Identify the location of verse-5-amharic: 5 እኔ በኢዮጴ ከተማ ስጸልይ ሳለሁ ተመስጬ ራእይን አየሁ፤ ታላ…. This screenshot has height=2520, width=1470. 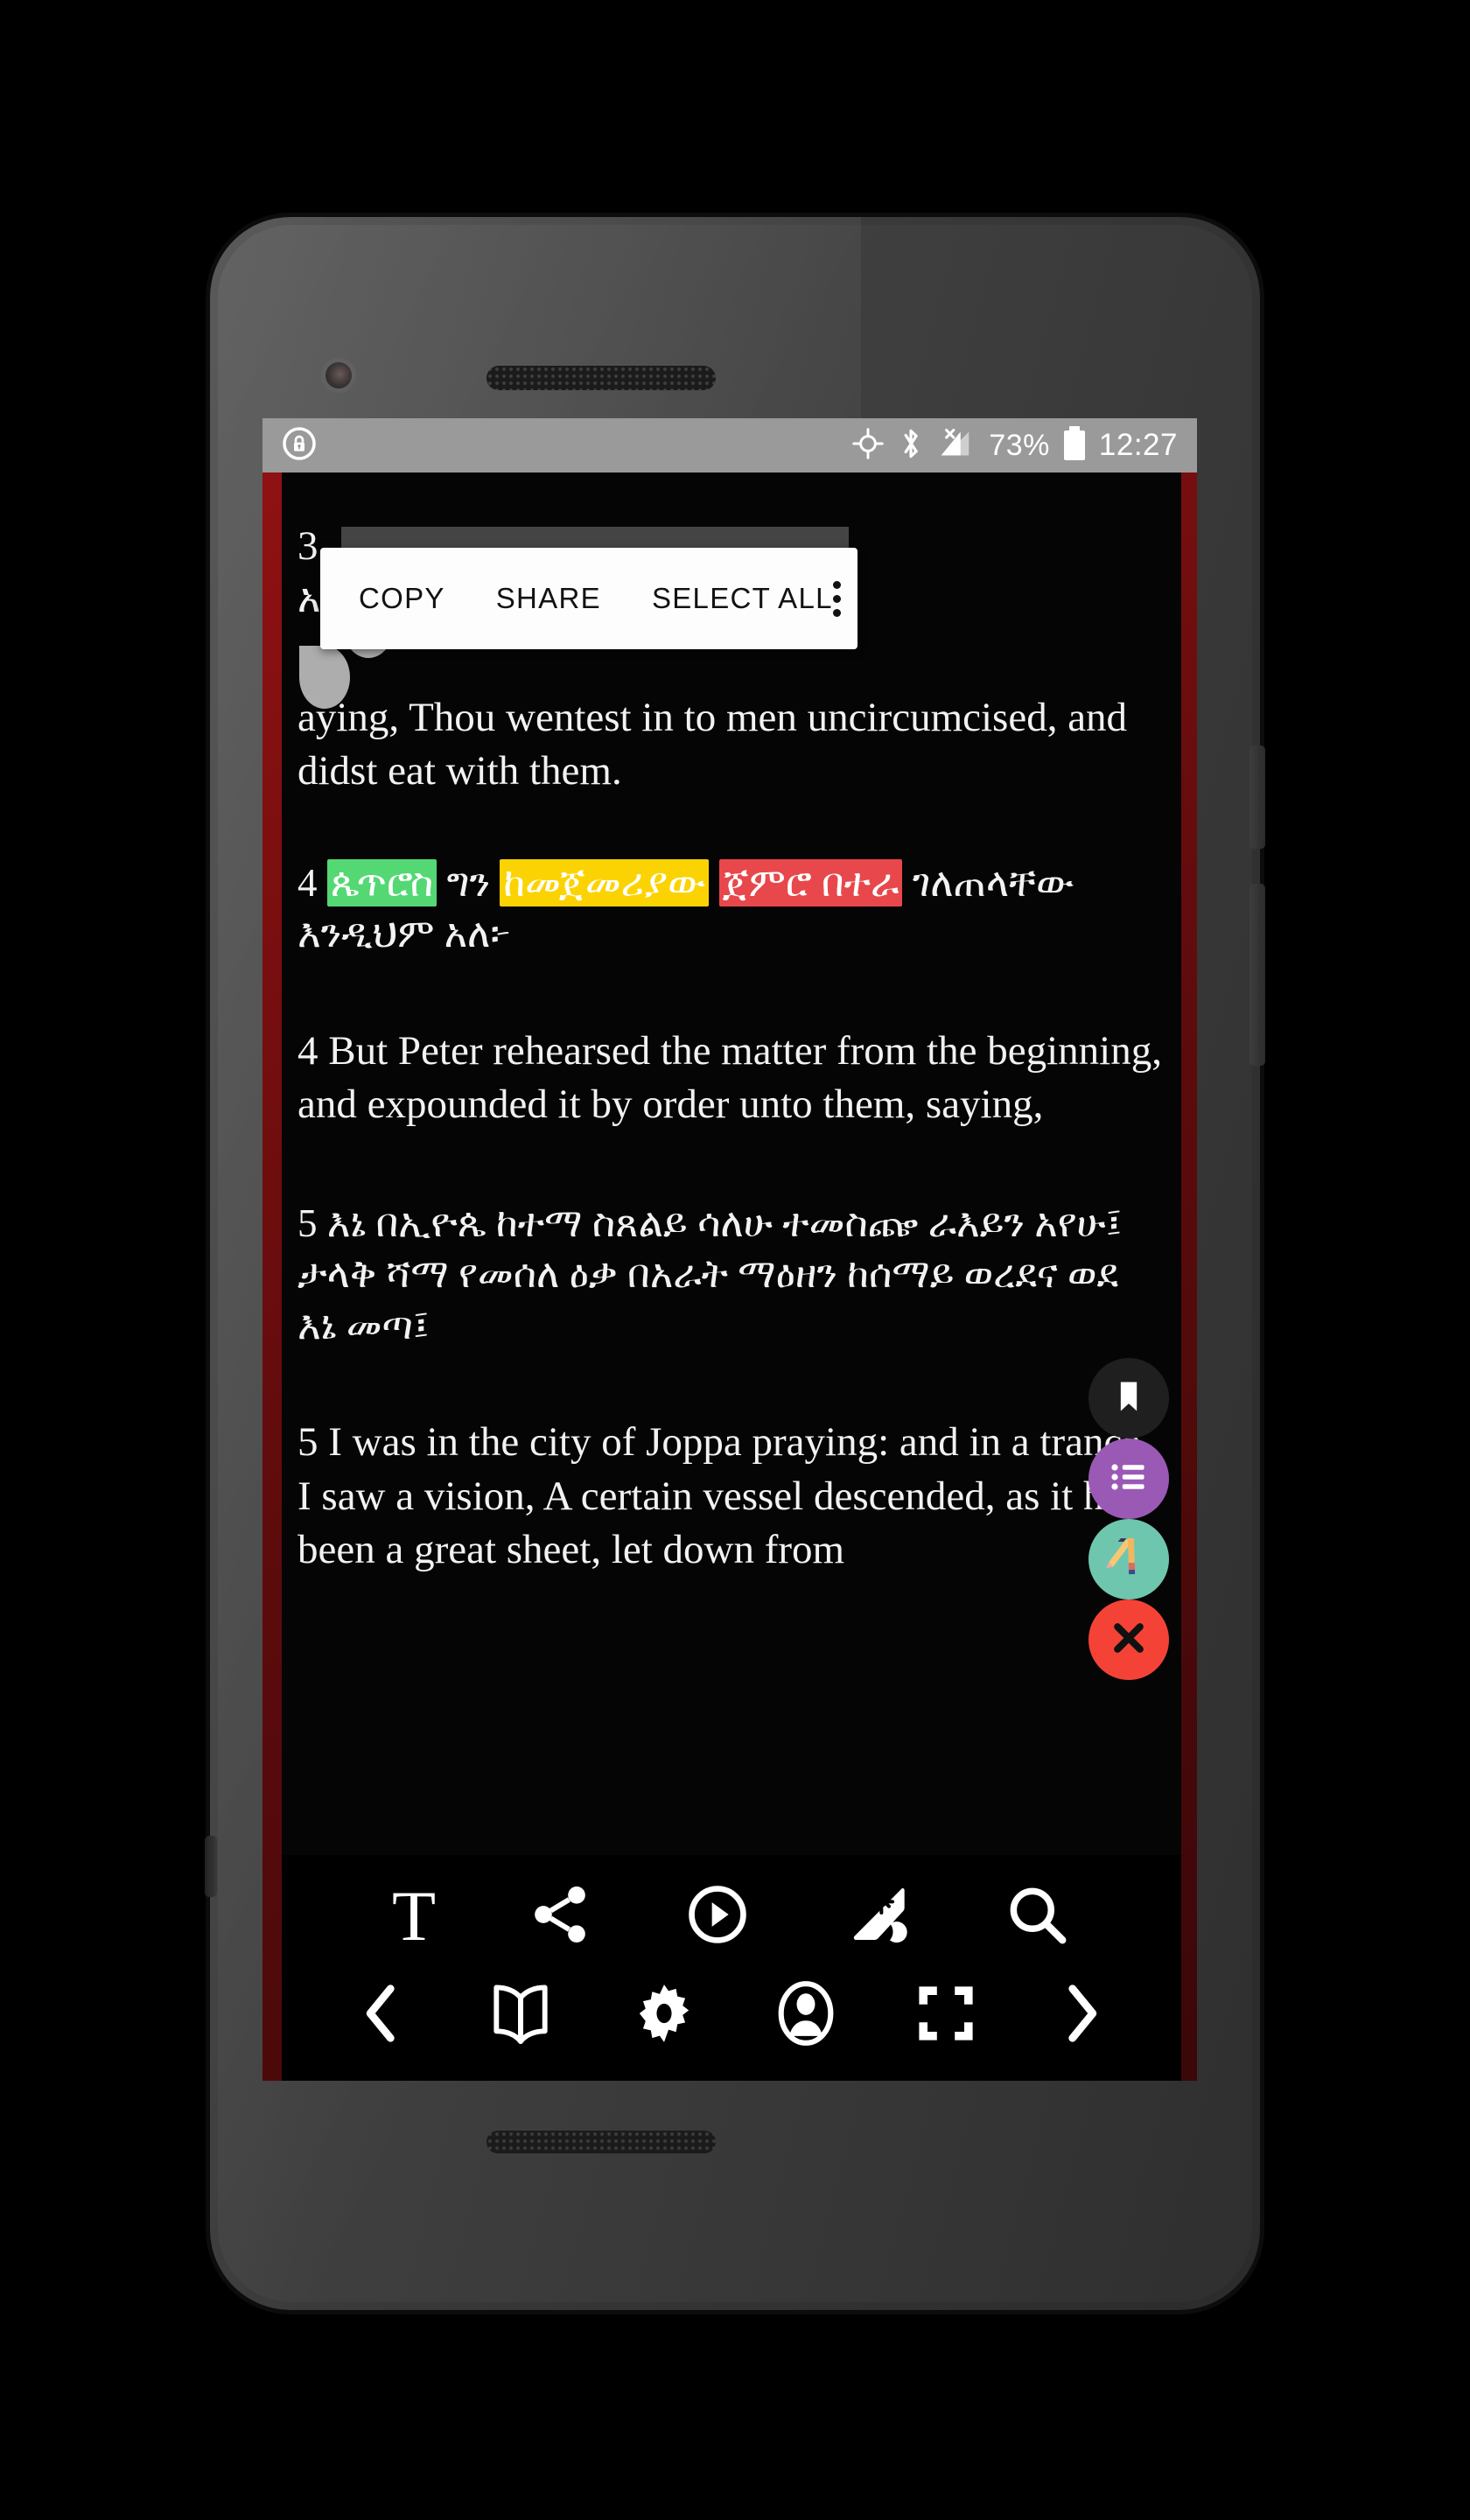
(710, 1274).